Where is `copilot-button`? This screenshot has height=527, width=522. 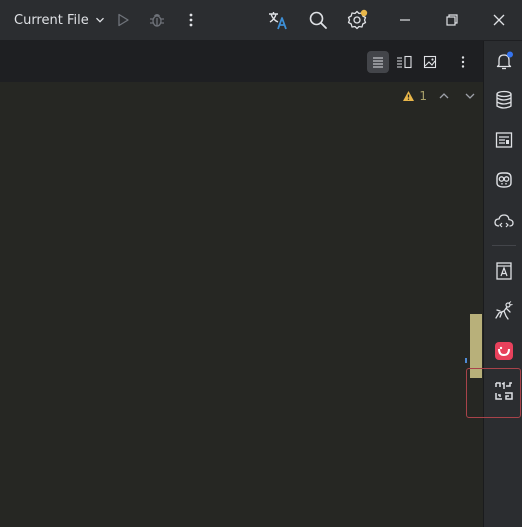 copilot-button is located at coordinates (504, 180).